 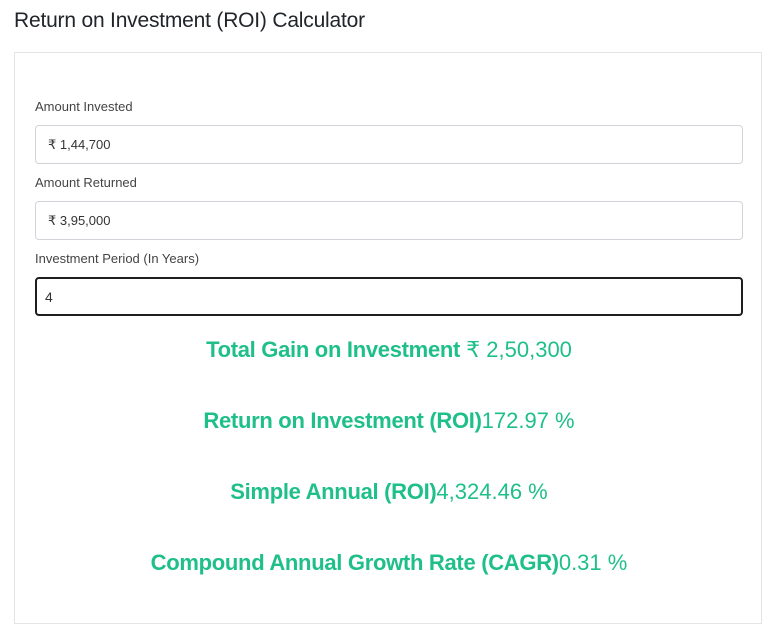 I want to click on page-title: Return on Investment (ROI) Calculator, so click(x=189, y=20).